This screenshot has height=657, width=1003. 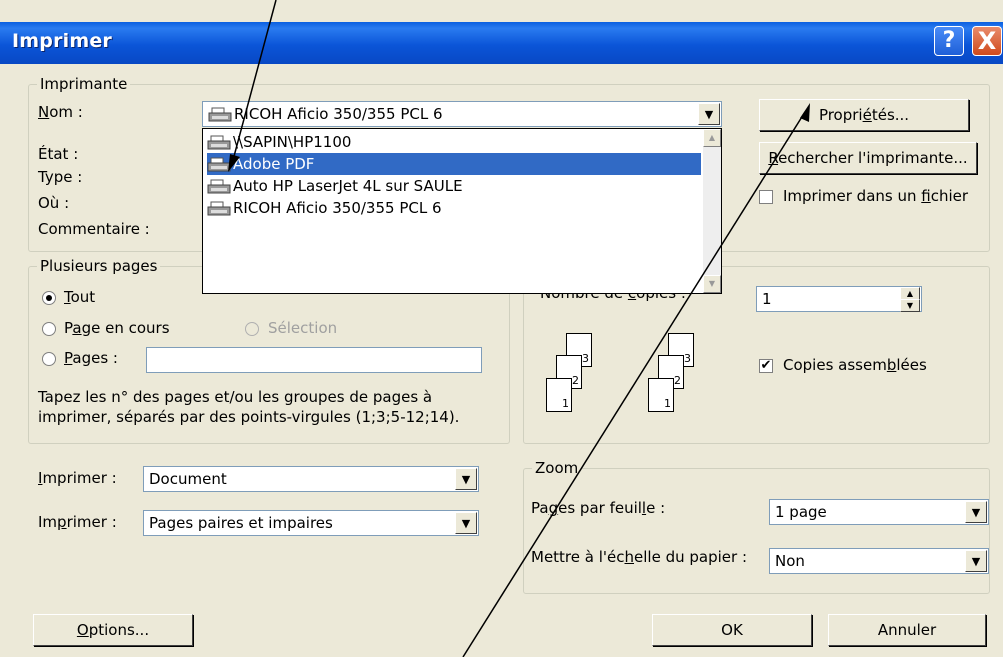 What do you see at coordinates (801, 512) in the screenshot?
I see `pages-per-sheet-value: 1 page` at bounding box center [801, 512].